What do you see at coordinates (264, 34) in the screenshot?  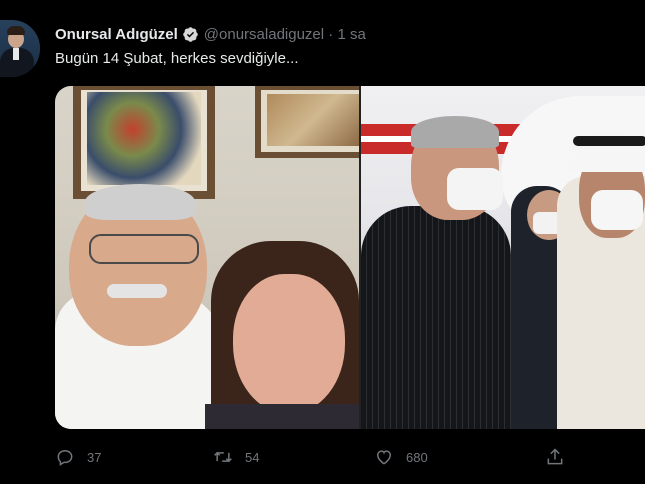 I see `author-handle: @onursaladiguzel` at bounding box center [264, 34].